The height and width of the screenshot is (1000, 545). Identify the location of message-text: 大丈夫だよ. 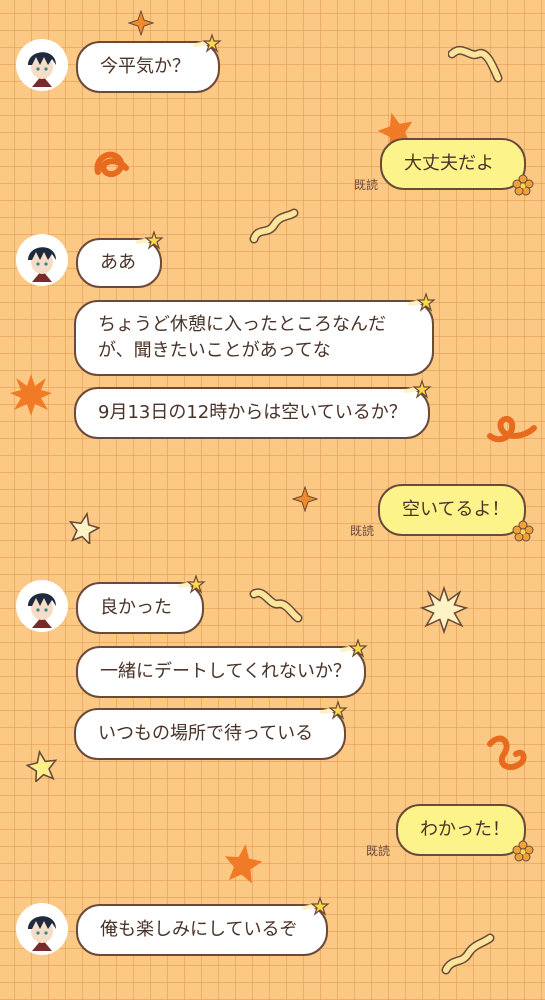
(449, 163).